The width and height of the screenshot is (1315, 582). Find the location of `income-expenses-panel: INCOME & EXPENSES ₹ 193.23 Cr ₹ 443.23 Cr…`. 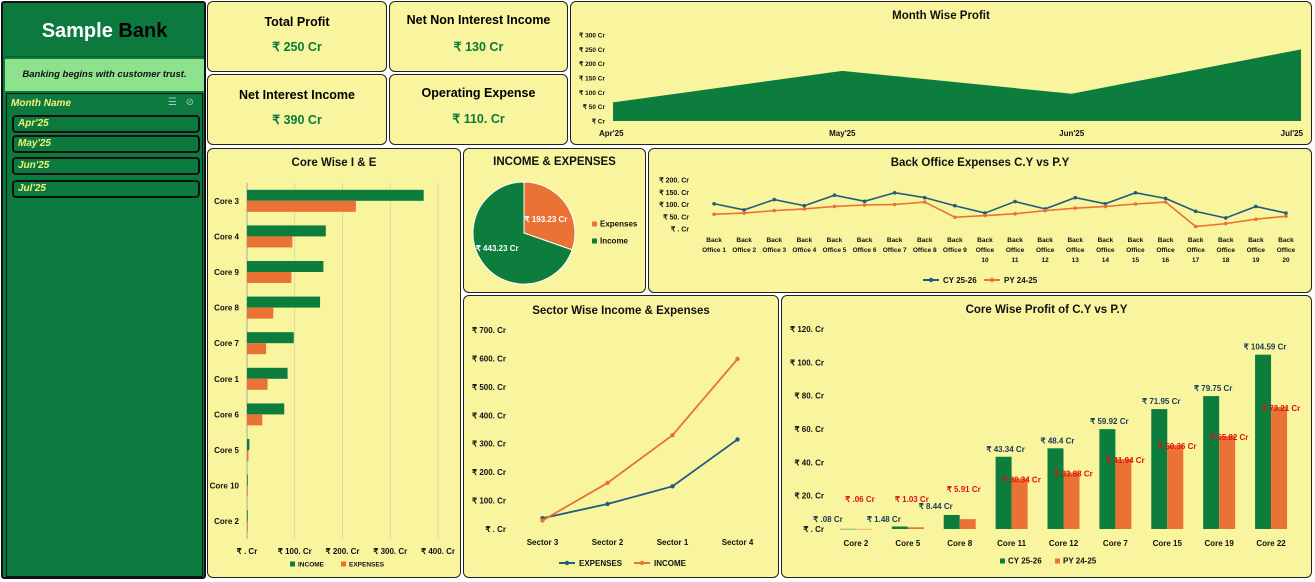

income-expenses-panel: INCOME & EXPENSES ₹ 193.23 Cr ₹ 443.23 Cr… is located at coordinates (554, 220).